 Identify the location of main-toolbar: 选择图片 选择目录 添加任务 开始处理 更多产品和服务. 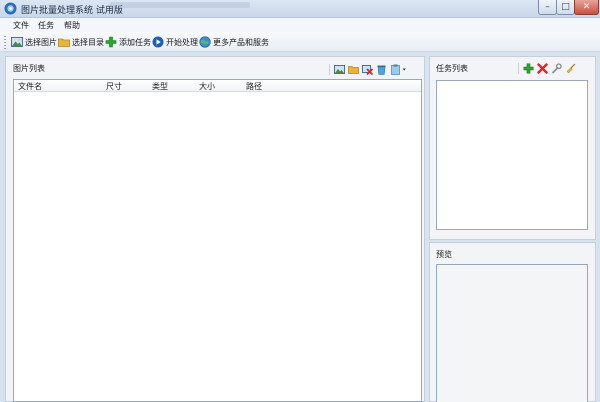
(300, 42).